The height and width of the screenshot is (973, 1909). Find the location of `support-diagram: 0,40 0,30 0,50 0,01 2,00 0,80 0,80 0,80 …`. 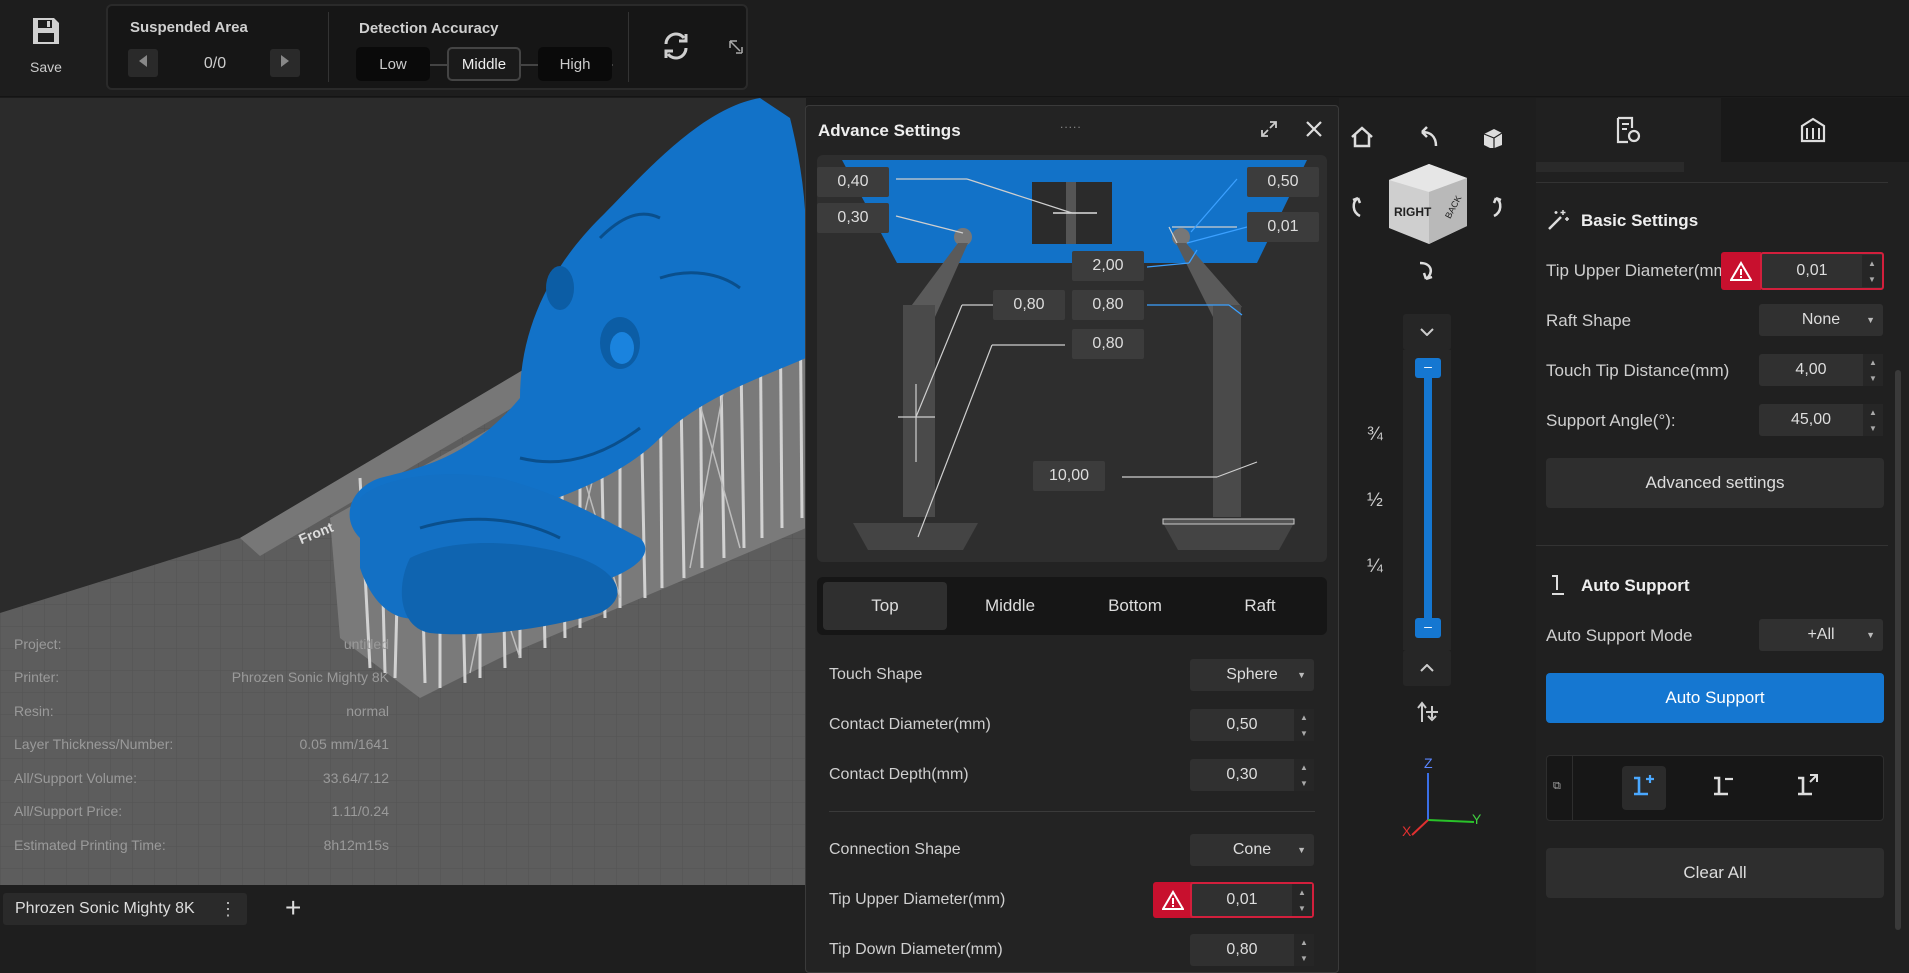

support-diagram: 0,40 0,30 0,50 0,01 2,00 0,80 0,80 0,80 … is located at coordinates (1072, 358).